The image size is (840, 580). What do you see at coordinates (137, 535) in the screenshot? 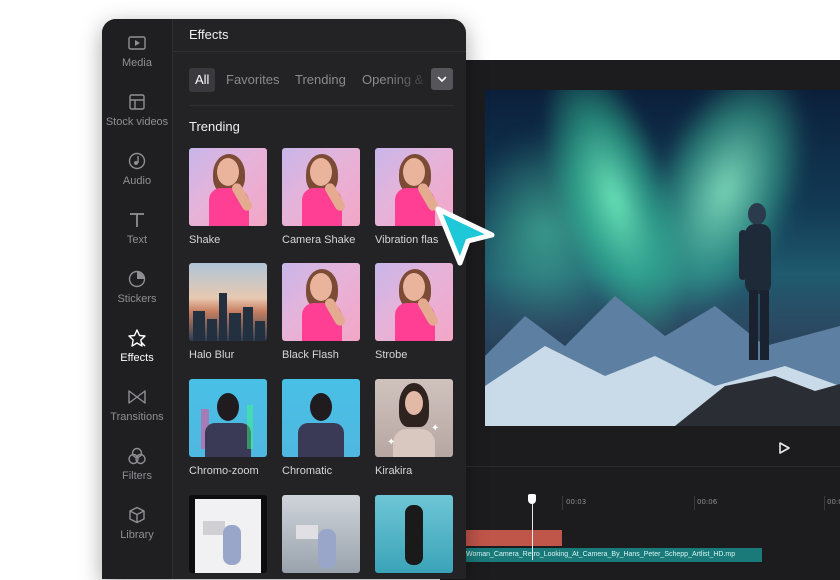
I see `sidebar-item-label: Library` at bounding box center [137, 535].